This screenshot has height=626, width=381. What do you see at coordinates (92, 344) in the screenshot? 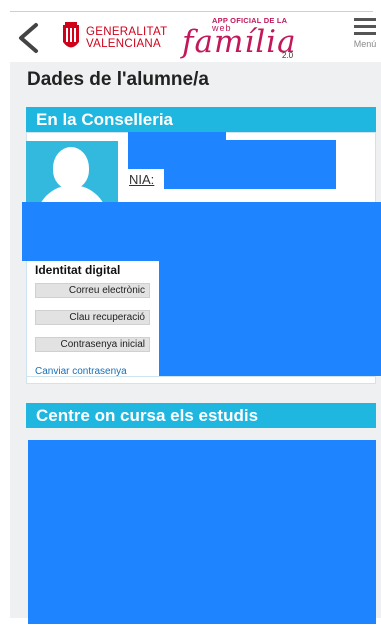
I see `initial-password-button: Contrasenya inicial` at bounding box center [92, 344].